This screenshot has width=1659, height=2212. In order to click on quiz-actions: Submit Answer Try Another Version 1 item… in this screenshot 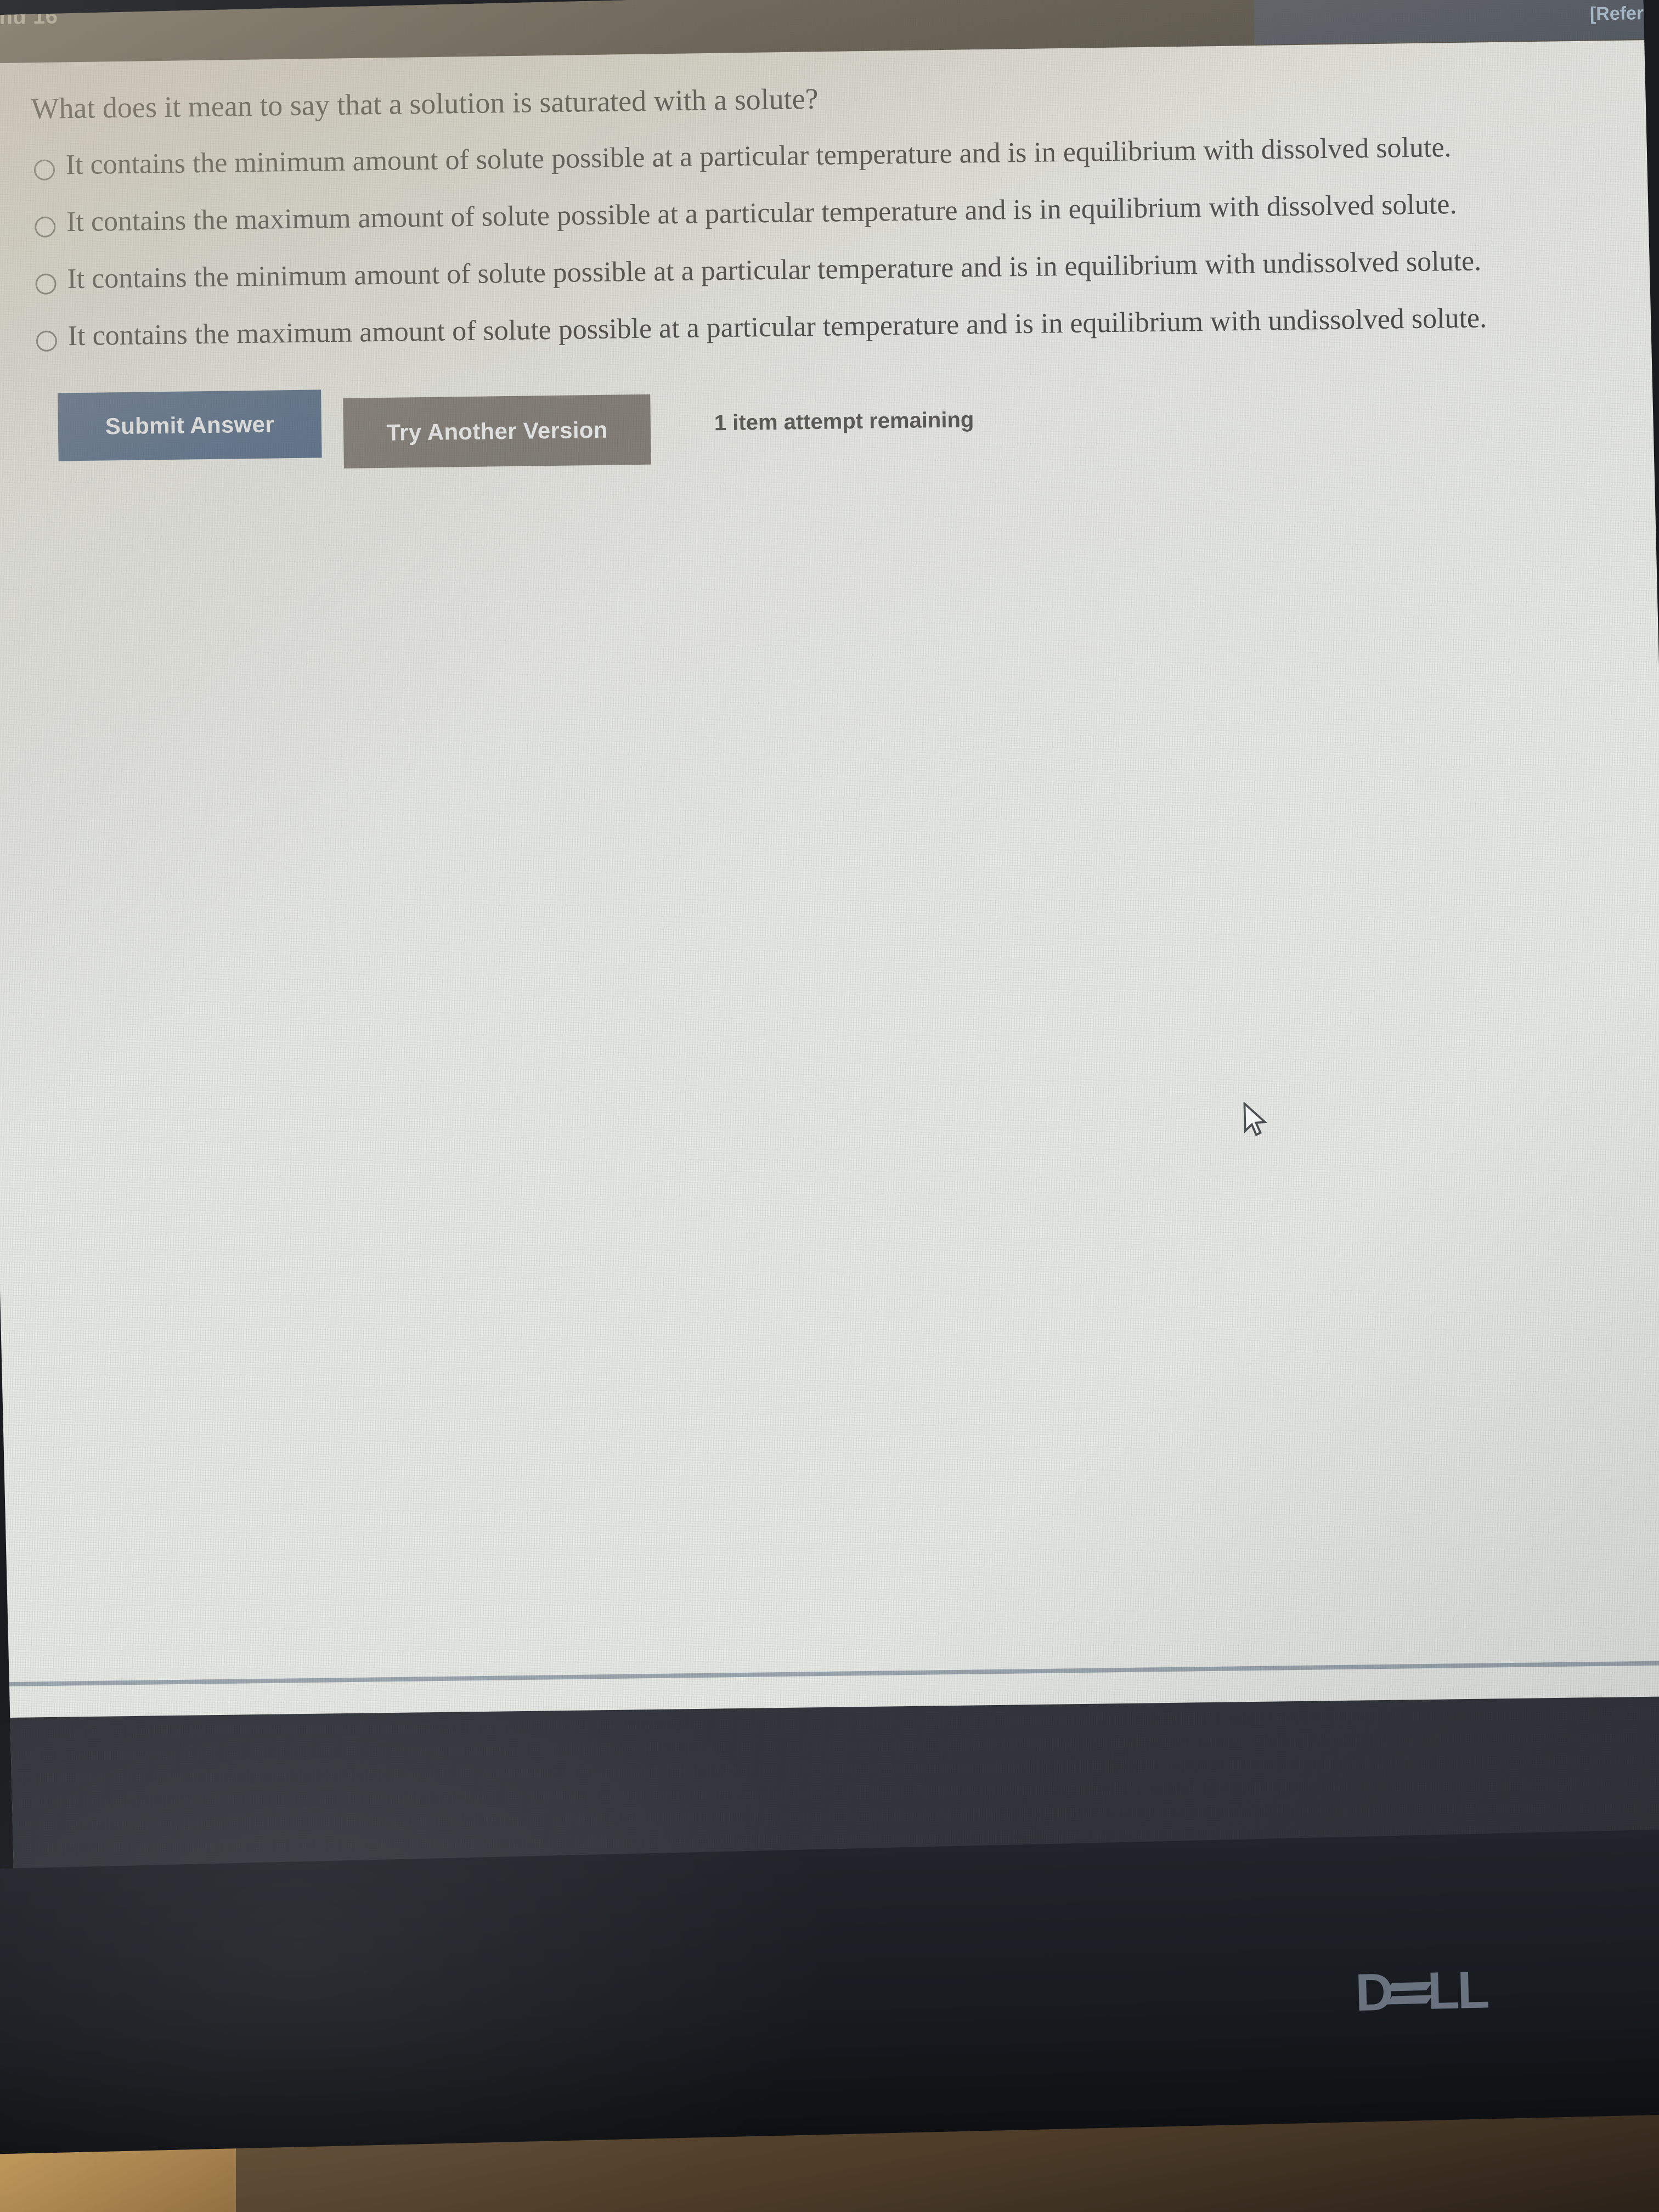, I will do `click(516, 426)`.